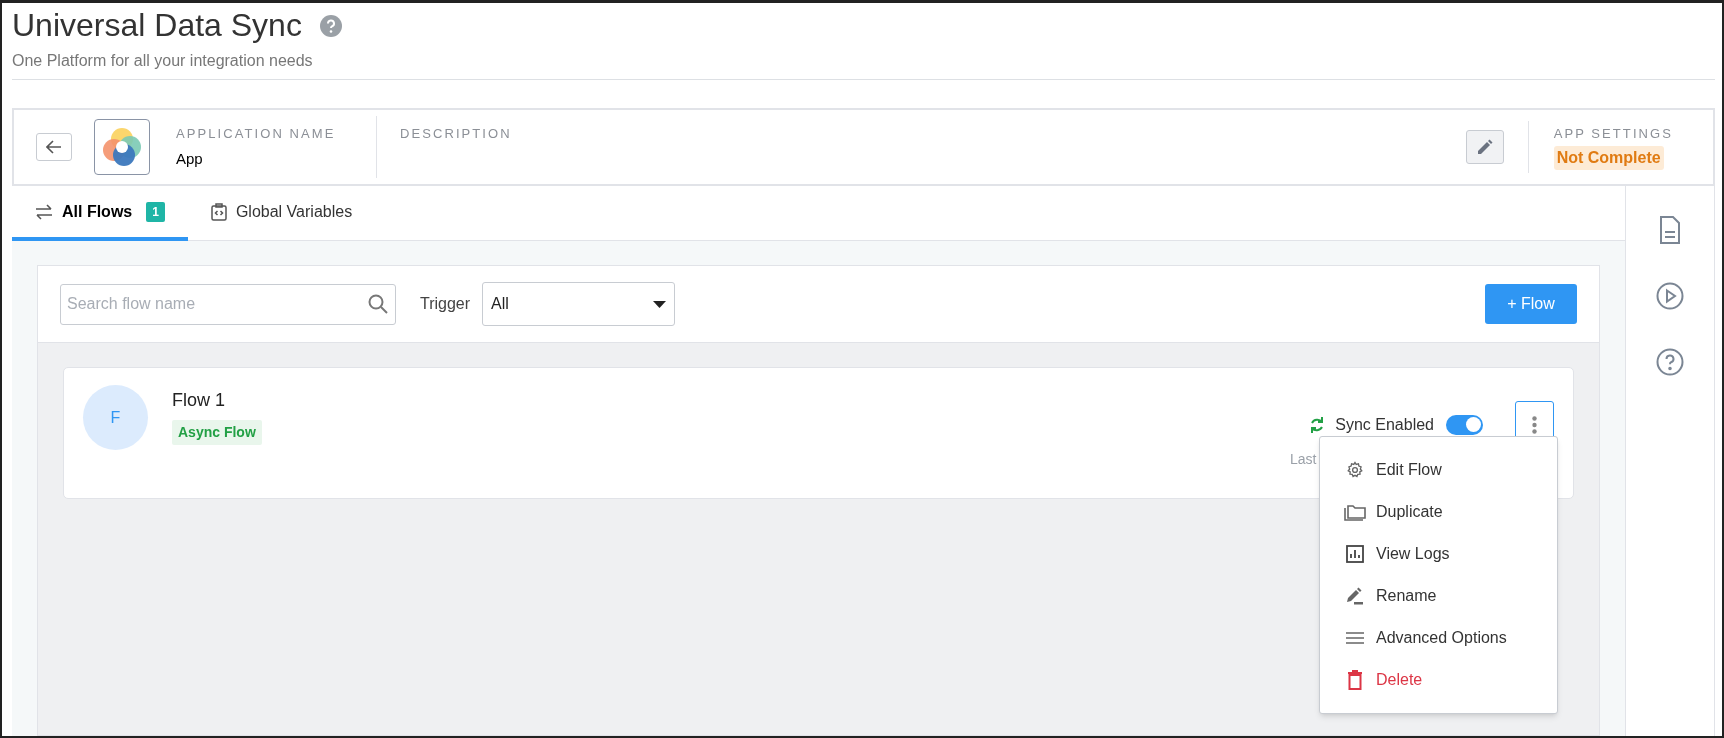  What do you see at coordinates (456, 134) in the screenshot?
I see `field-label: DESCRIPTION` at bounding box center [456, 134].